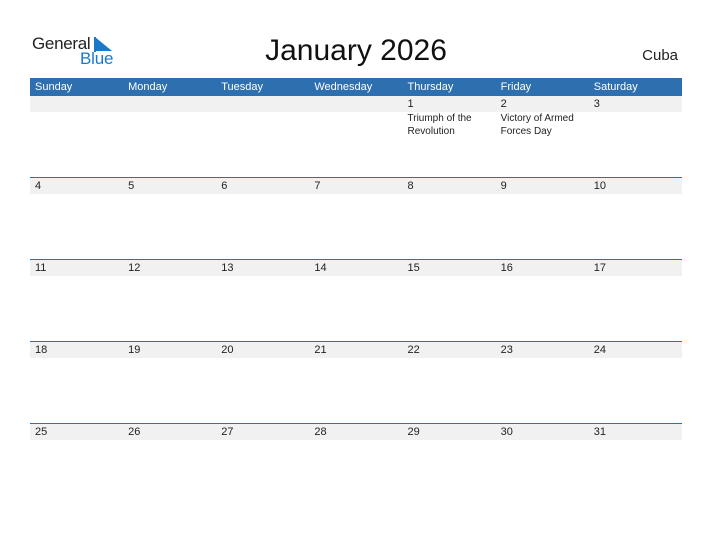  What do you see at coordinates (224, 186) in the screenshot?
I see `day-number: 6` at bounding box center [224, 186].